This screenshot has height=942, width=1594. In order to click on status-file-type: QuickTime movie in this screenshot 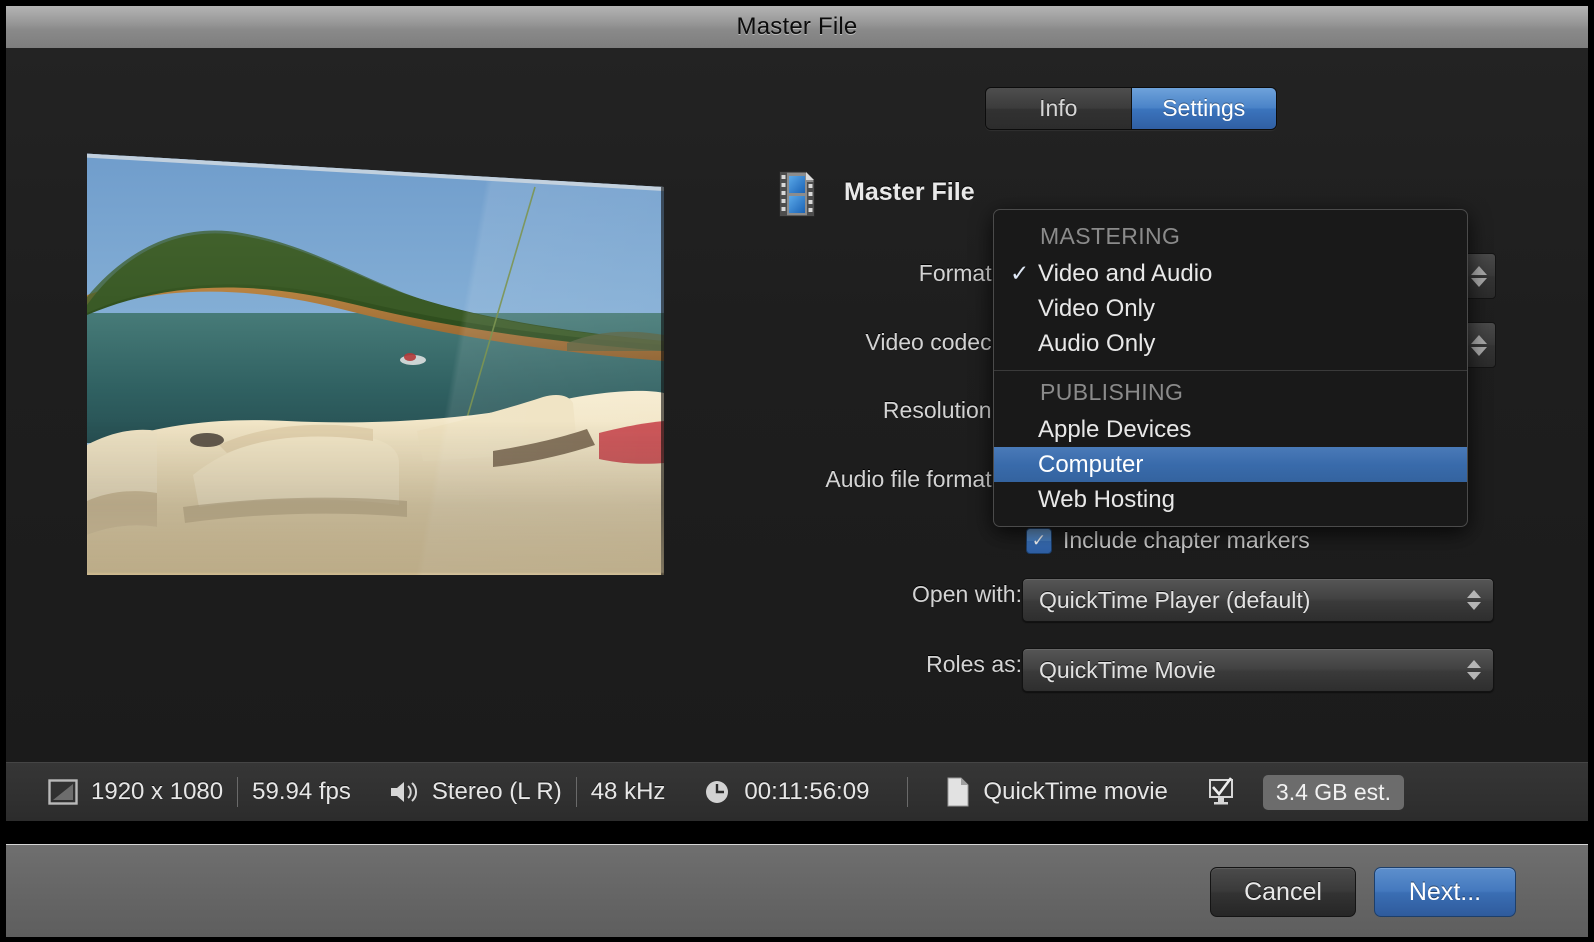, I will do `click(1057, 792)`.